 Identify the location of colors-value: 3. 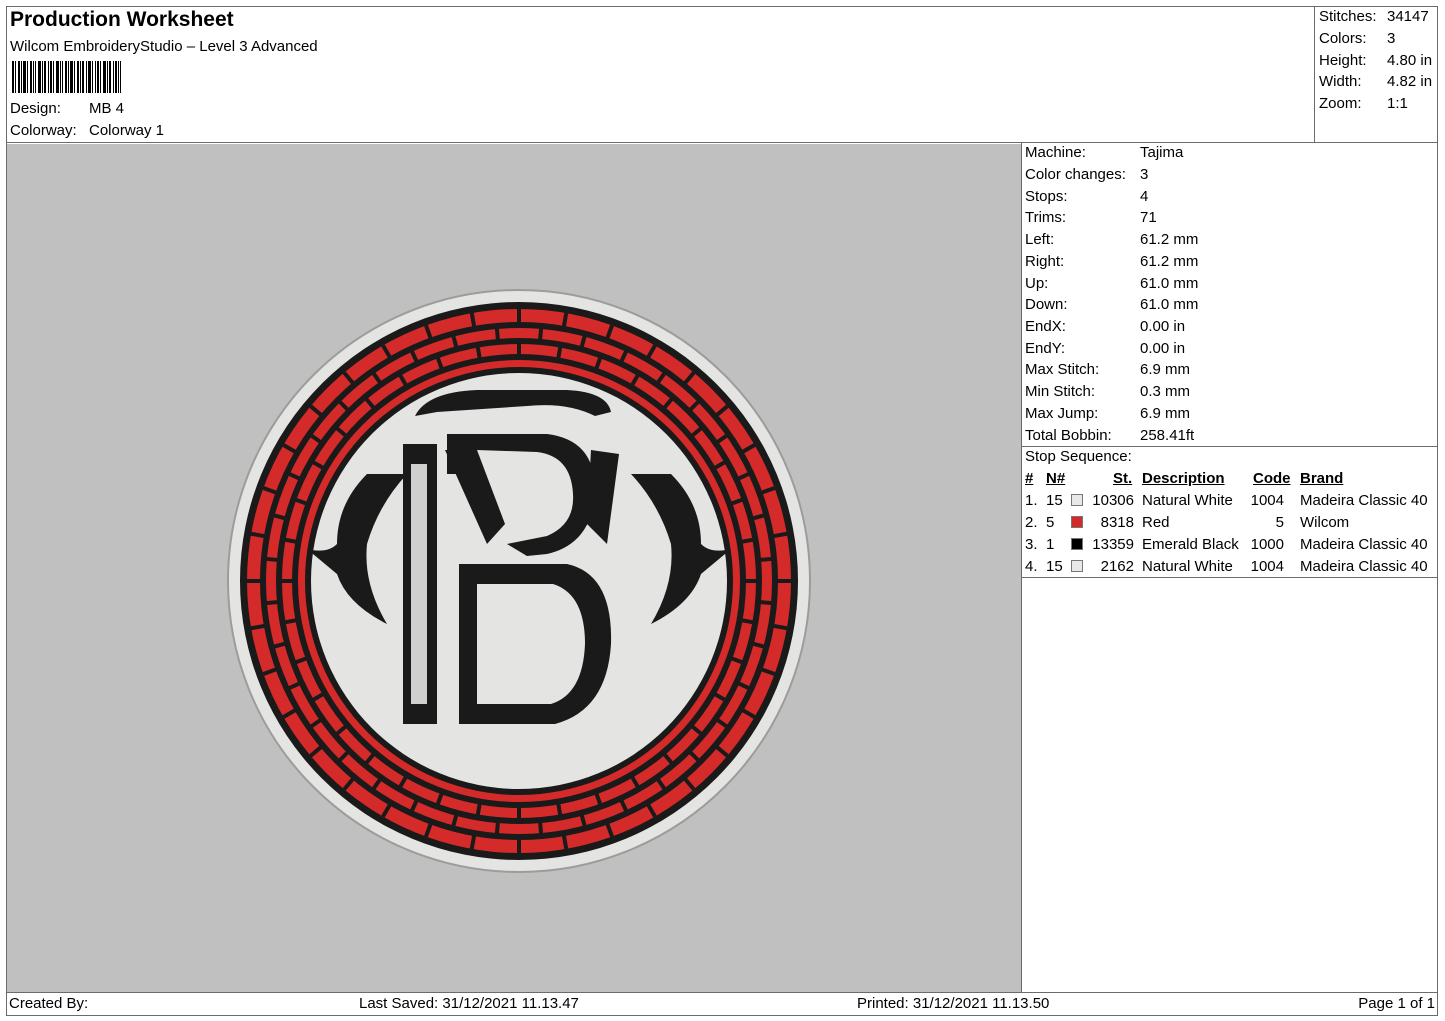
(1391, 38).